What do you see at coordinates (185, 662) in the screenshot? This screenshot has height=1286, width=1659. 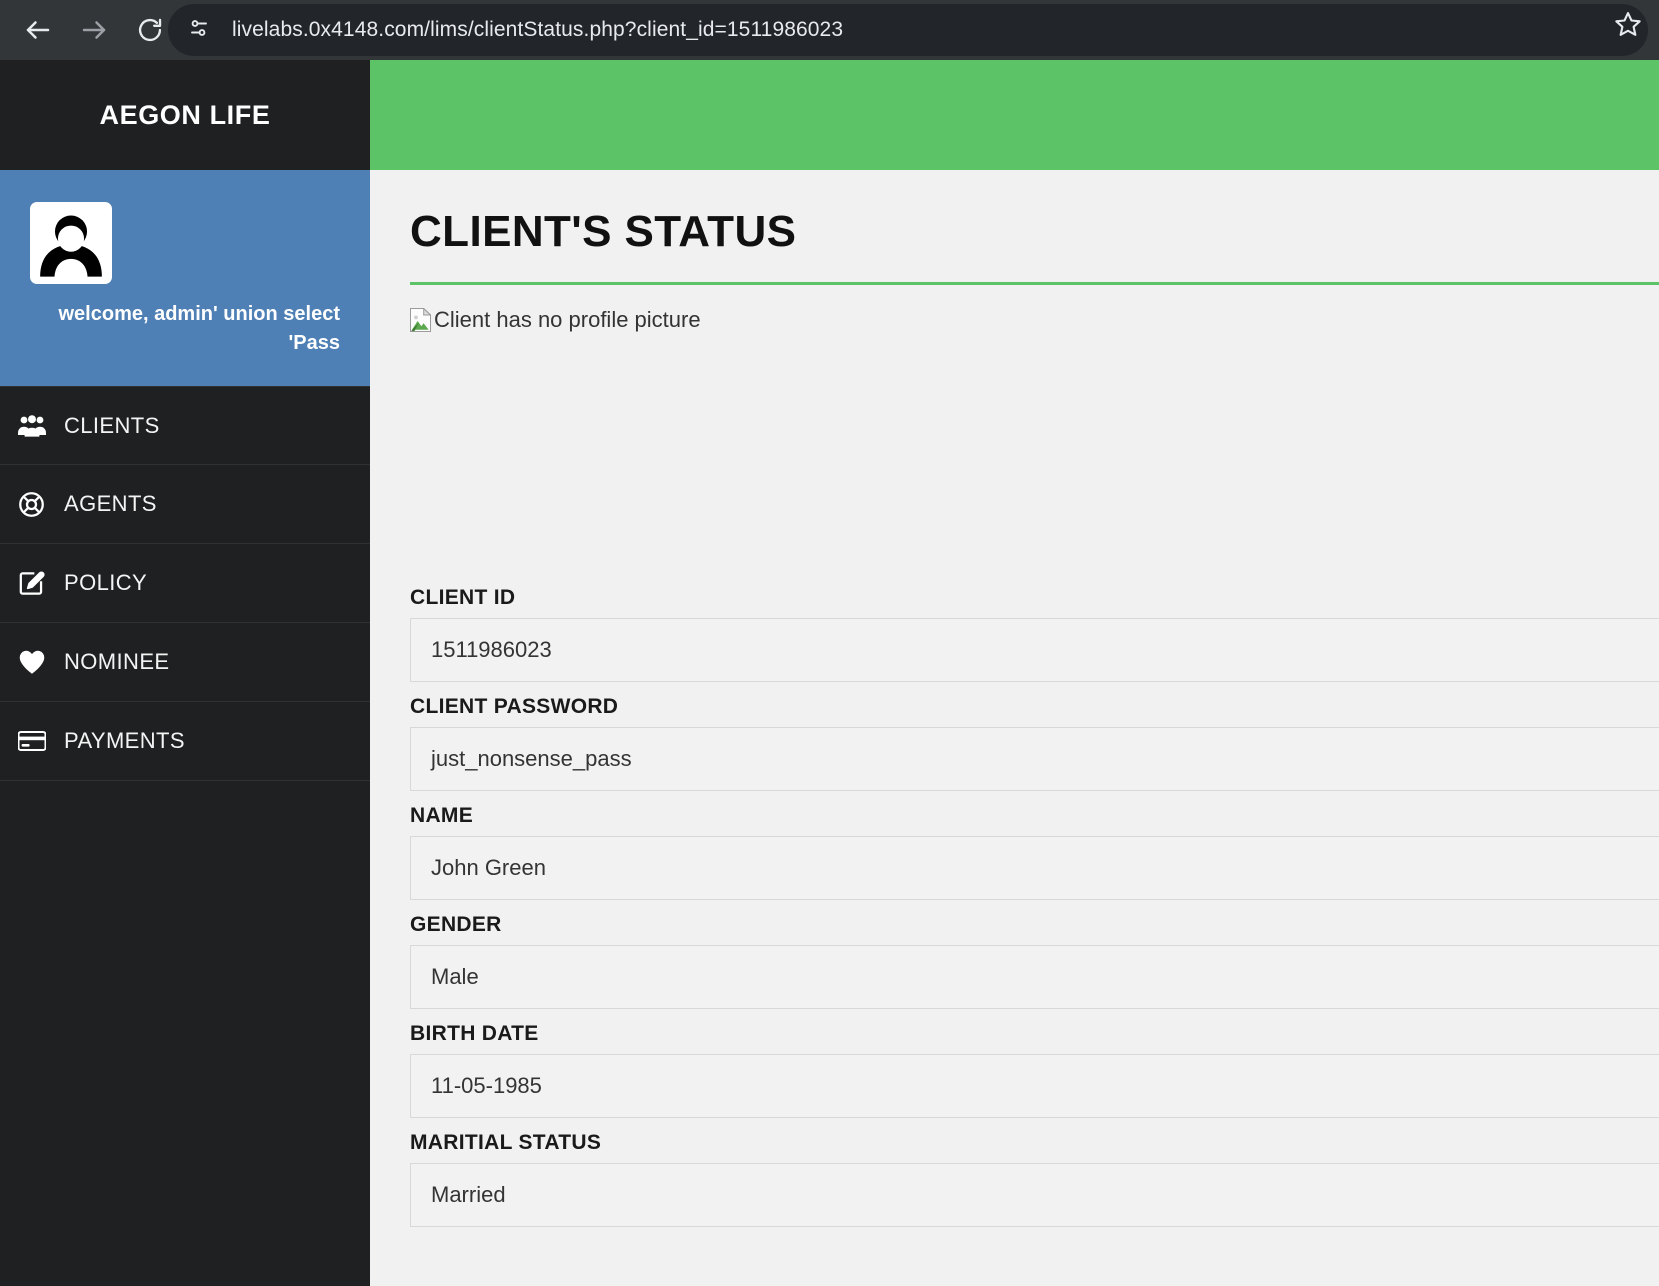 I see `sidebar-item-nominee: NOMINEE` at bounding box center [185, 662].